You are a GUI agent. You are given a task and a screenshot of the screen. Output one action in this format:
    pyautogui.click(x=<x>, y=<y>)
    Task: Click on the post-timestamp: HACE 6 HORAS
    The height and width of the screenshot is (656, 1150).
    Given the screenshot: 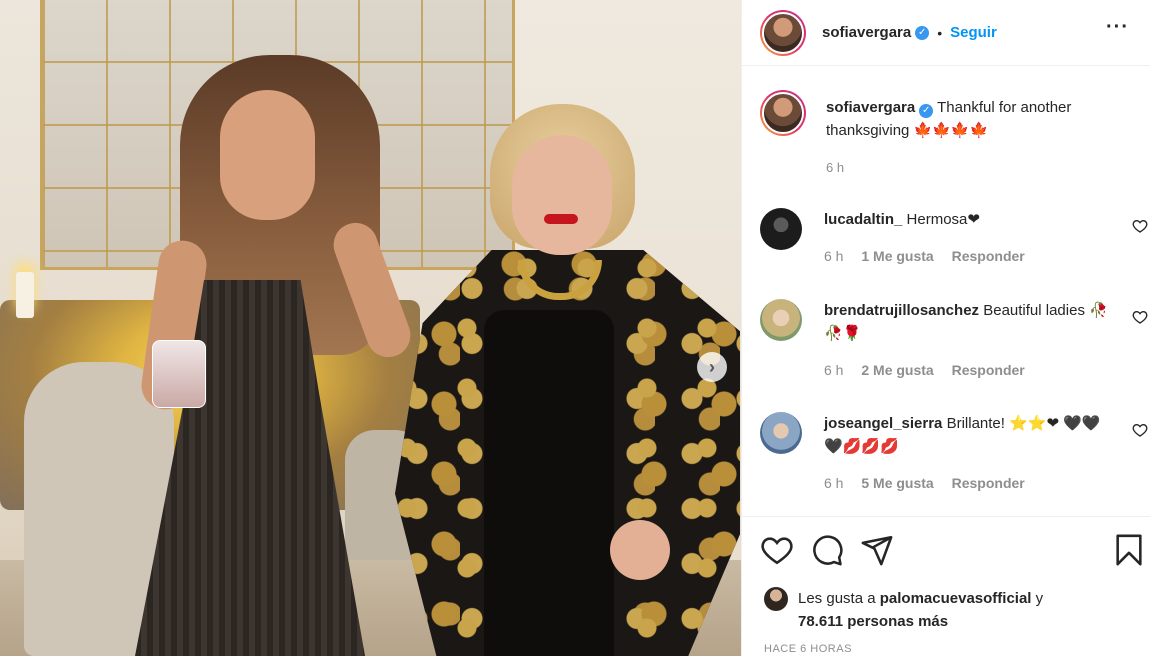 What is the action you would take?
    pyautogui.click(x=808, y=649)
    